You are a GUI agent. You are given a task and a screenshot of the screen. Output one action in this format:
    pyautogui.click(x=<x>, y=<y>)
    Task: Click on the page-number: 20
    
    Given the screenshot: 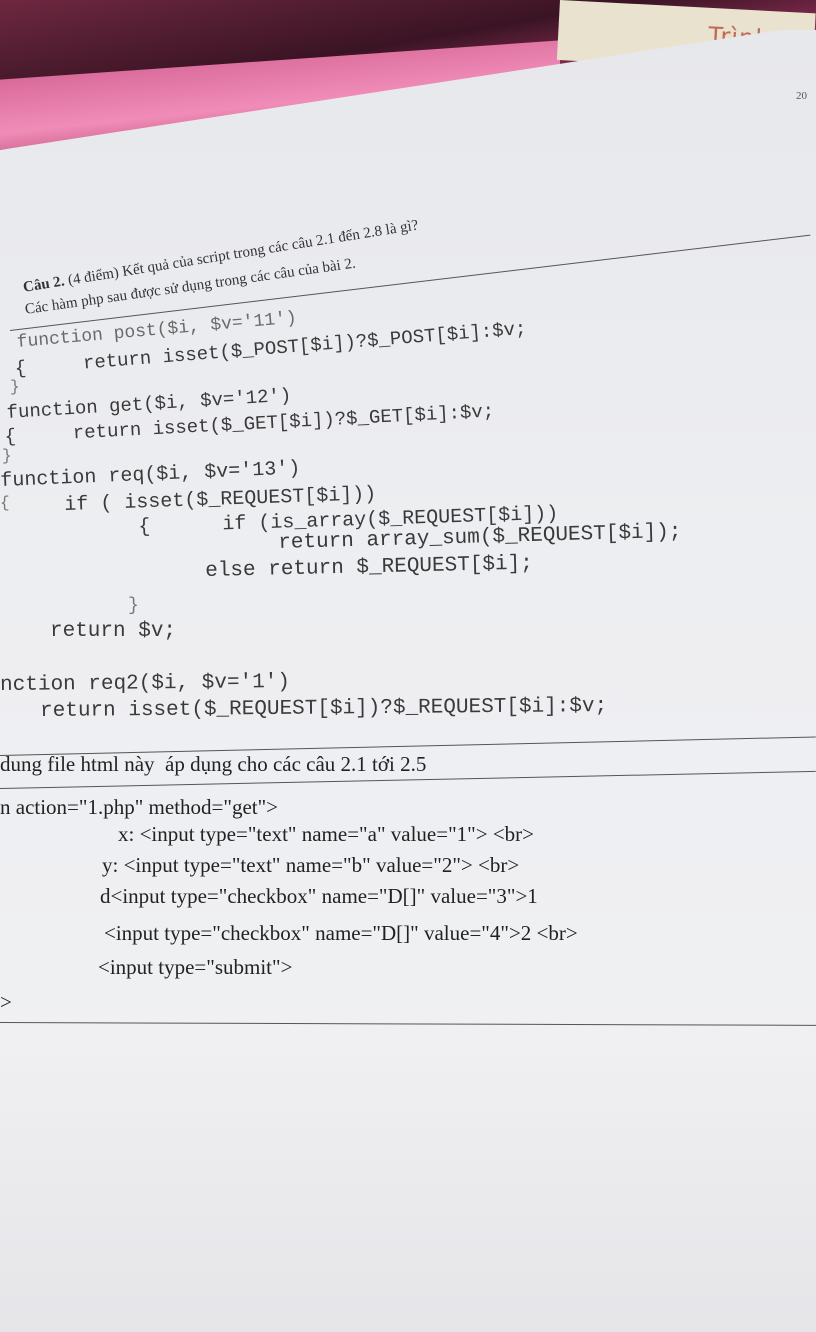 What is the action you would take?
    pyautogui.click(x=801, y=96)
    